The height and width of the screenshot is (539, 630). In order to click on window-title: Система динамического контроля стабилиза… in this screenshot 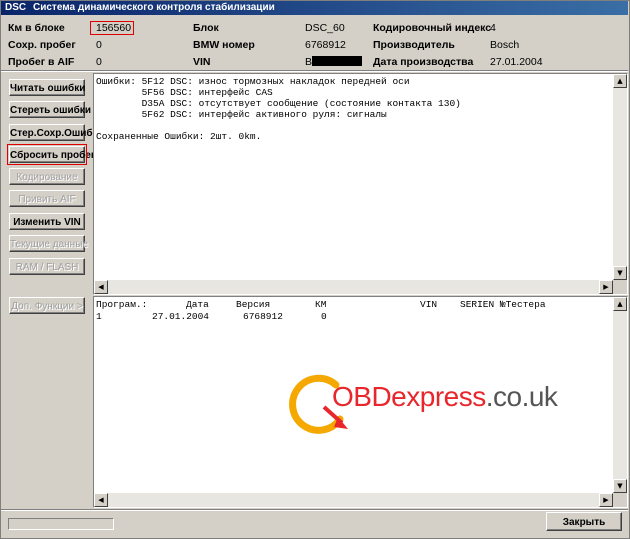, I will do `click(154, 7)`.